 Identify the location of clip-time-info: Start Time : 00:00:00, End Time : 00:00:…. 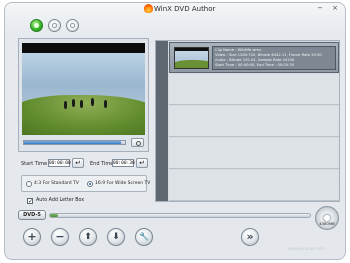
(255, 65).